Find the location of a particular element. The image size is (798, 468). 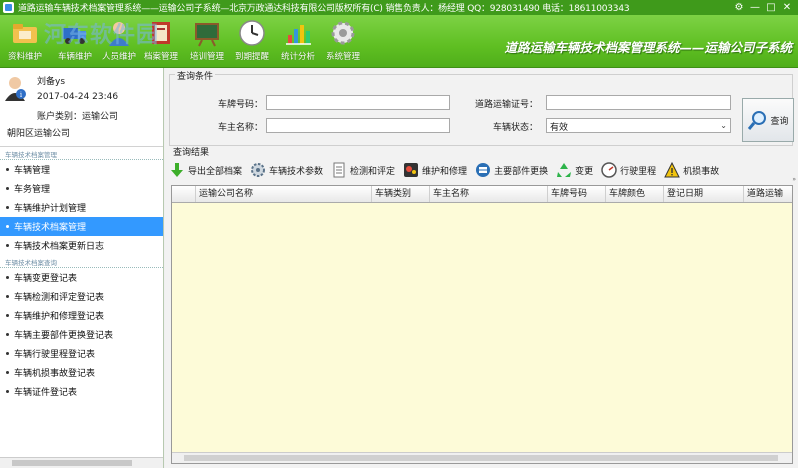

account-type: 账户类别：运输公司 is located at coordinates (78, 117).